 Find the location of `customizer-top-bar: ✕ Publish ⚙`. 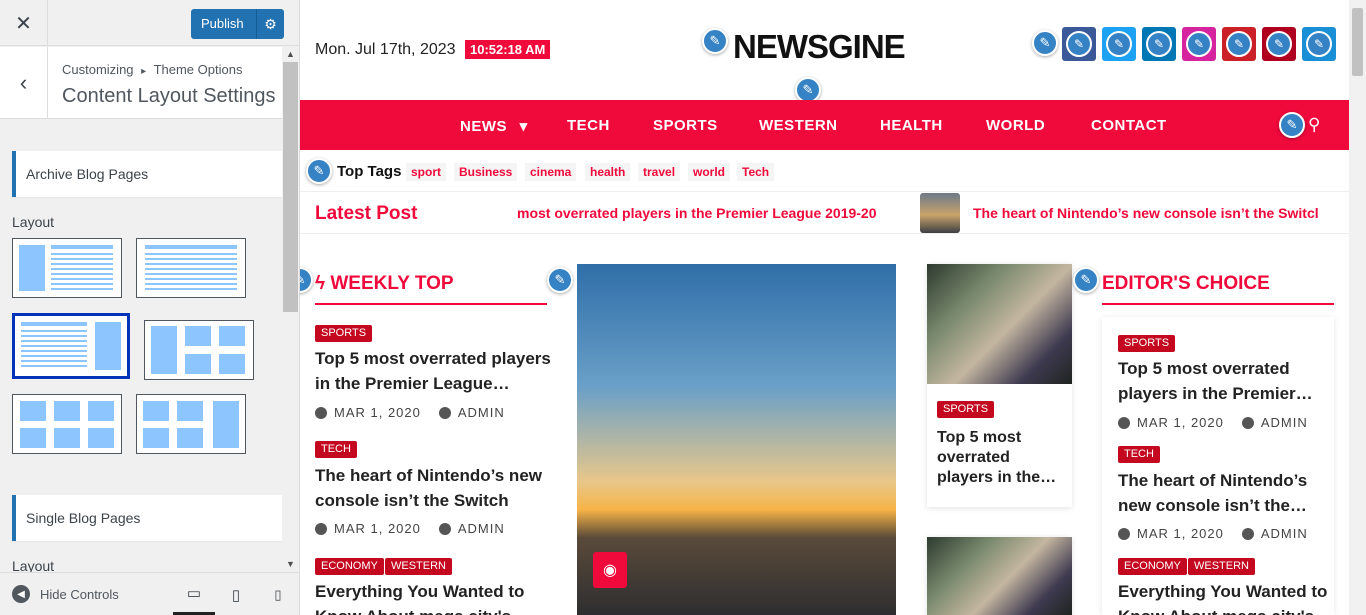

customizer-top-bar: ✕ Publish ⚙ is located at coordinates (149, 23).